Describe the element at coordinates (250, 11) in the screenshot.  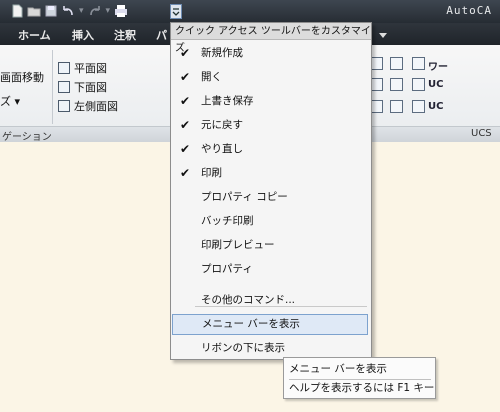
I see `title-bar: ▾ ▾ AutoCA` at that location.